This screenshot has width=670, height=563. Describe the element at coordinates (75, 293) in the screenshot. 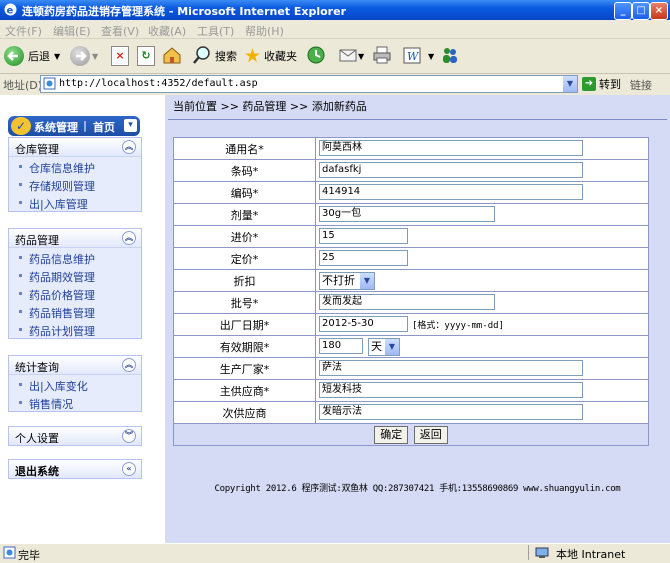

I see `sidebar-item-drug-price: 药品价格管理` at that location.